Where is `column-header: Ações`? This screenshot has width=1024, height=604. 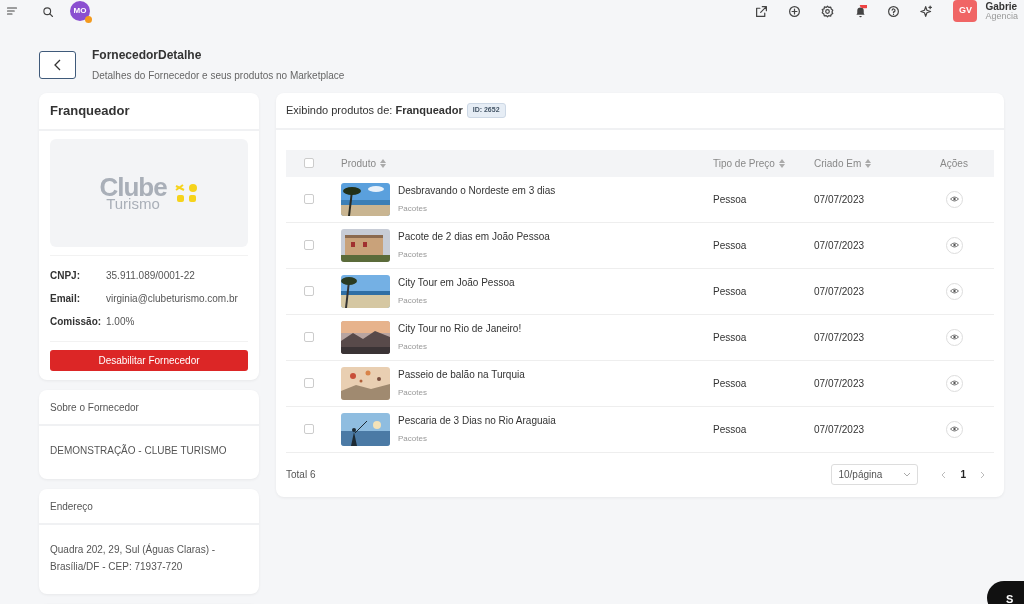
column-header: Ações is located at coordinates (954, 163).